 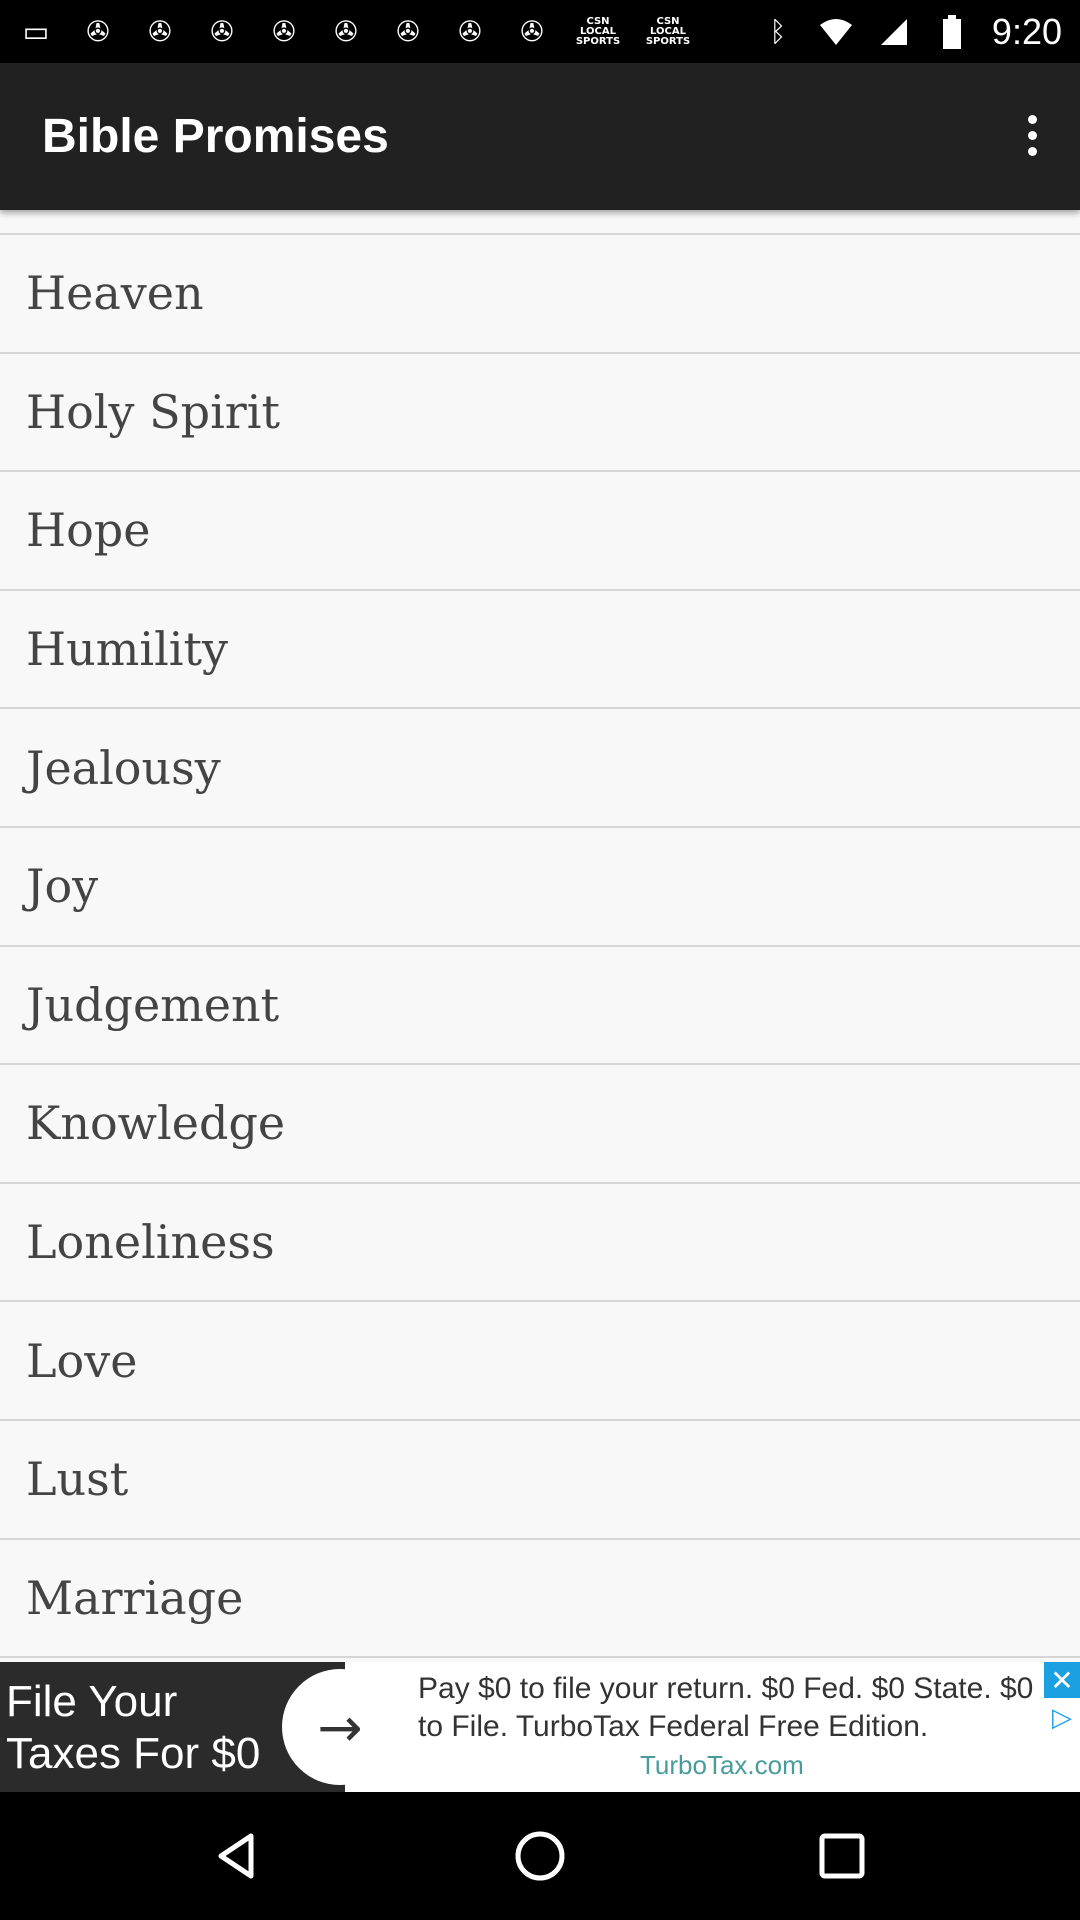 What do you see at coordinates (540, 887) in the screenshot?
I see `list-item: Joy` at bounding box center [540, 887].